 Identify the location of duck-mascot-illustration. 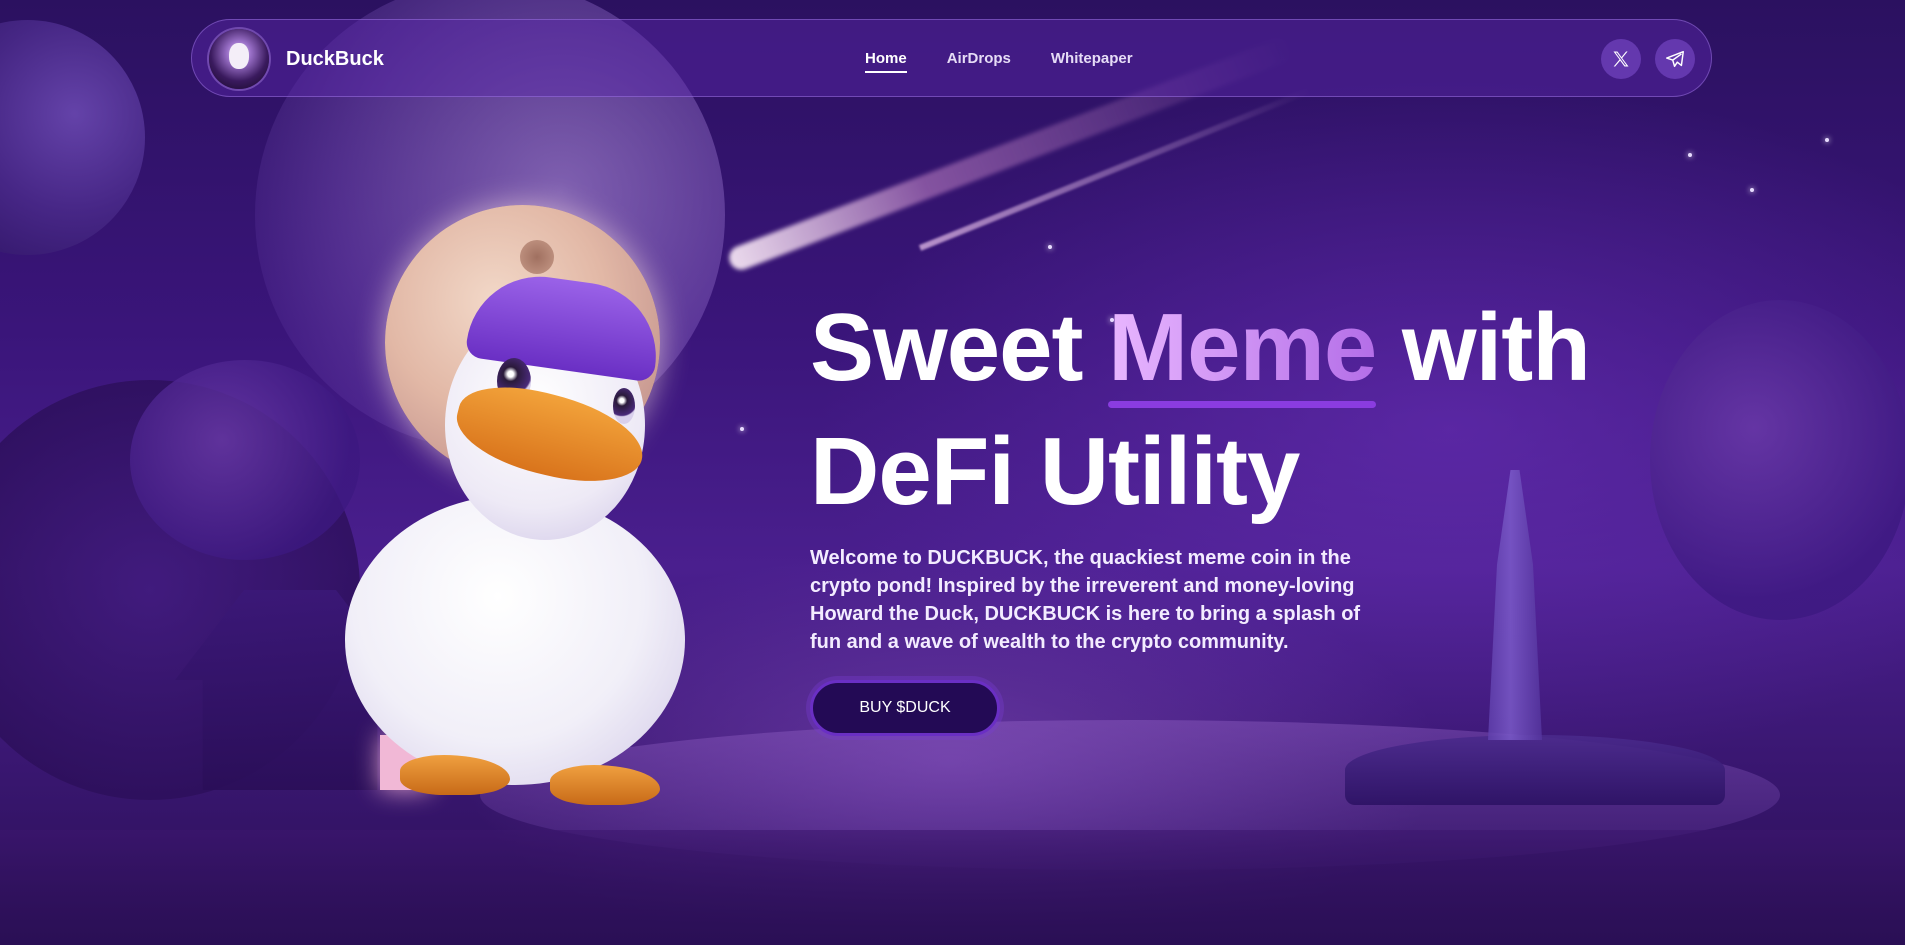
(520, 538).